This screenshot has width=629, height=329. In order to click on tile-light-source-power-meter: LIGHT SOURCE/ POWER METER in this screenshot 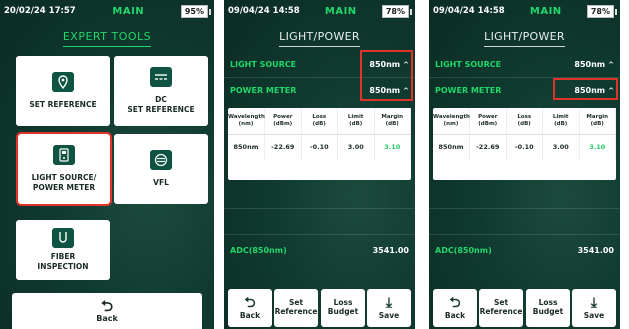, I will do `click(64, 169)`.